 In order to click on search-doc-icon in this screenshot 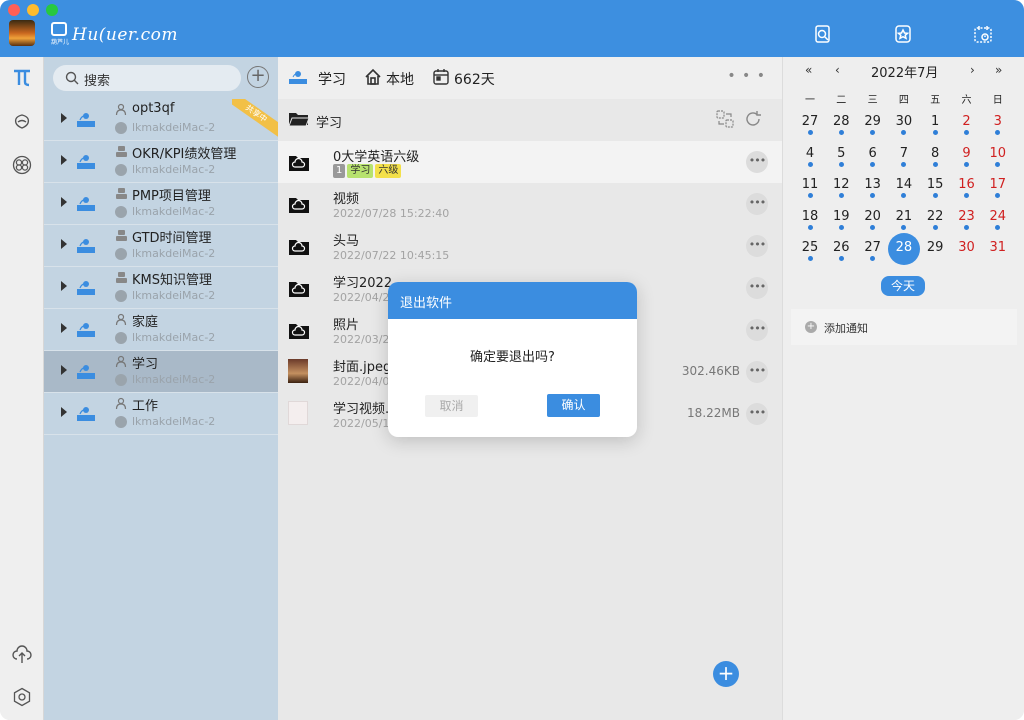, I will do `click(823, 34)`.